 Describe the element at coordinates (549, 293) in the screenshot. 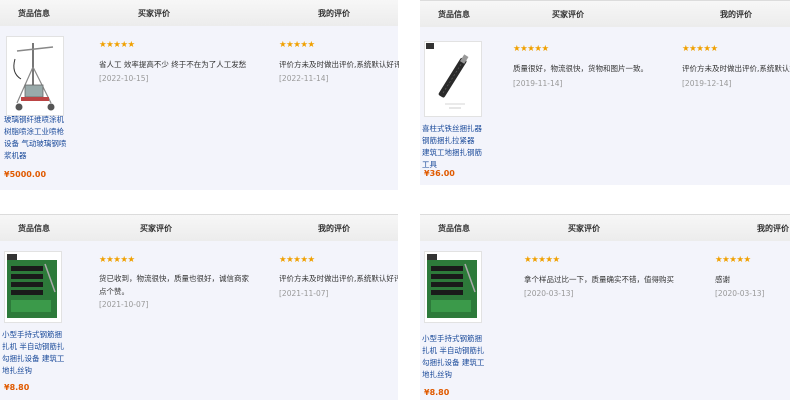

I see `buyer-review-date: [2020-03-13]` at that location.